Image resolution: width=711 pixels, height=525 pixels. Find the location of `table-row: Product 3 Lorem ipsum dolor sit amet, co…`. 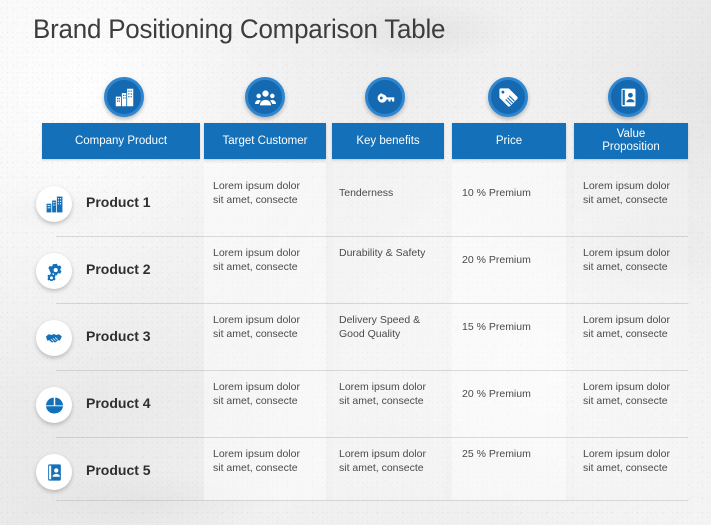

table-row: Product 3 Lorem ipsum dolor sit amet, co… is located at coordinates (358, 337).